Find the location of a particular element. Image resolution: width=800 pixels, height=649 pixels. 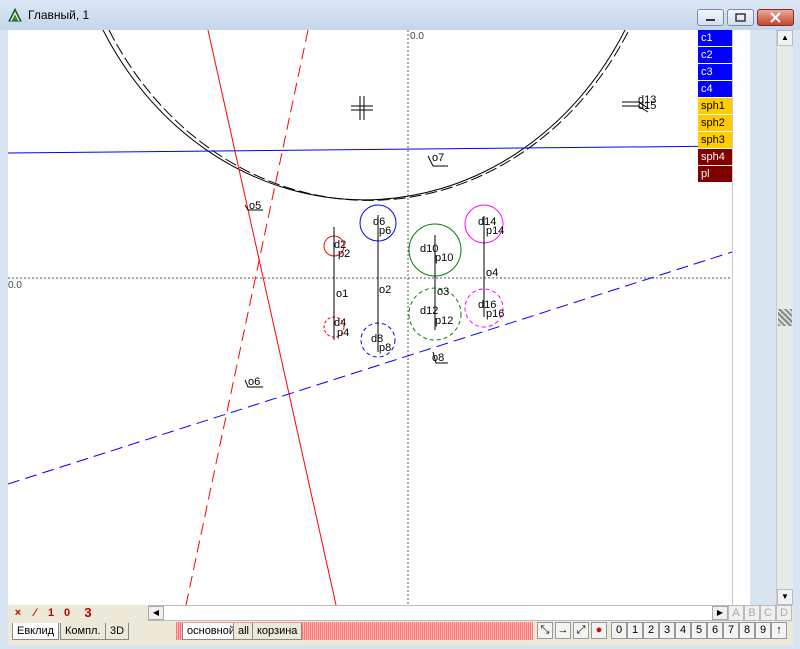

layer-c4: c4 is located at coordinates (715, 89).